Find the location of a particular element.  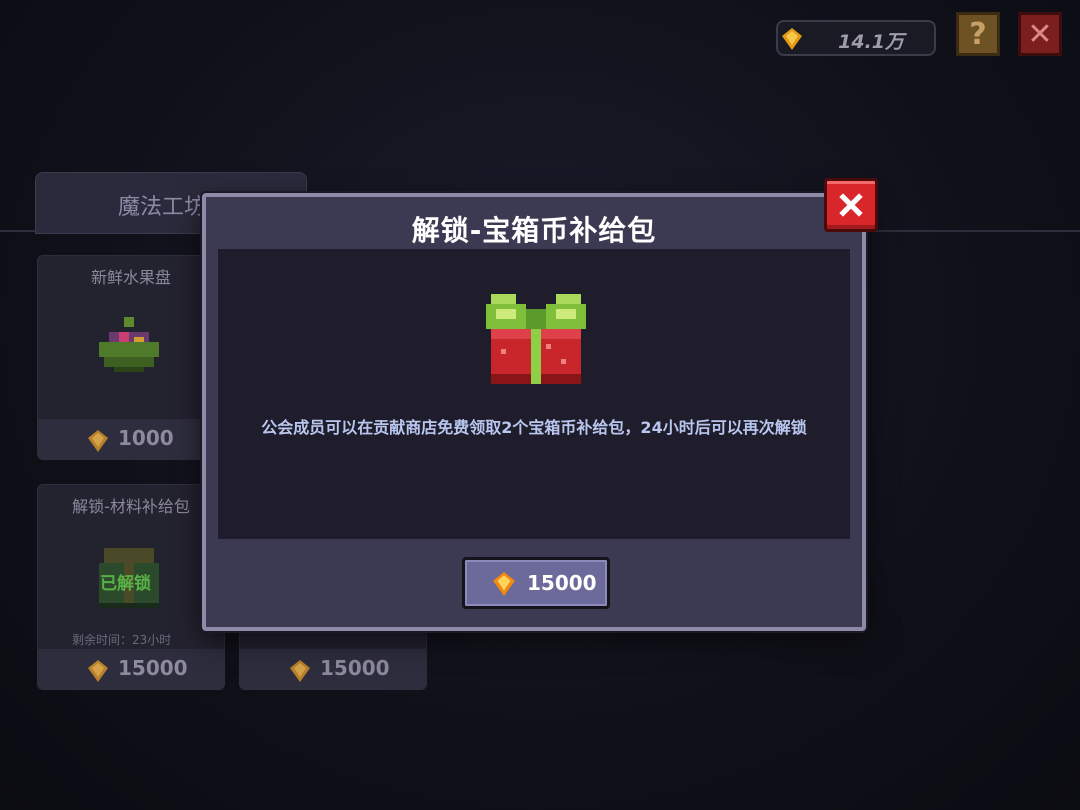

dialog-description: 公会成员可以在贡献商店免费领取2个宝箱币补给包，24小时后可以再次解锁 is located at coordinates (534, 427).